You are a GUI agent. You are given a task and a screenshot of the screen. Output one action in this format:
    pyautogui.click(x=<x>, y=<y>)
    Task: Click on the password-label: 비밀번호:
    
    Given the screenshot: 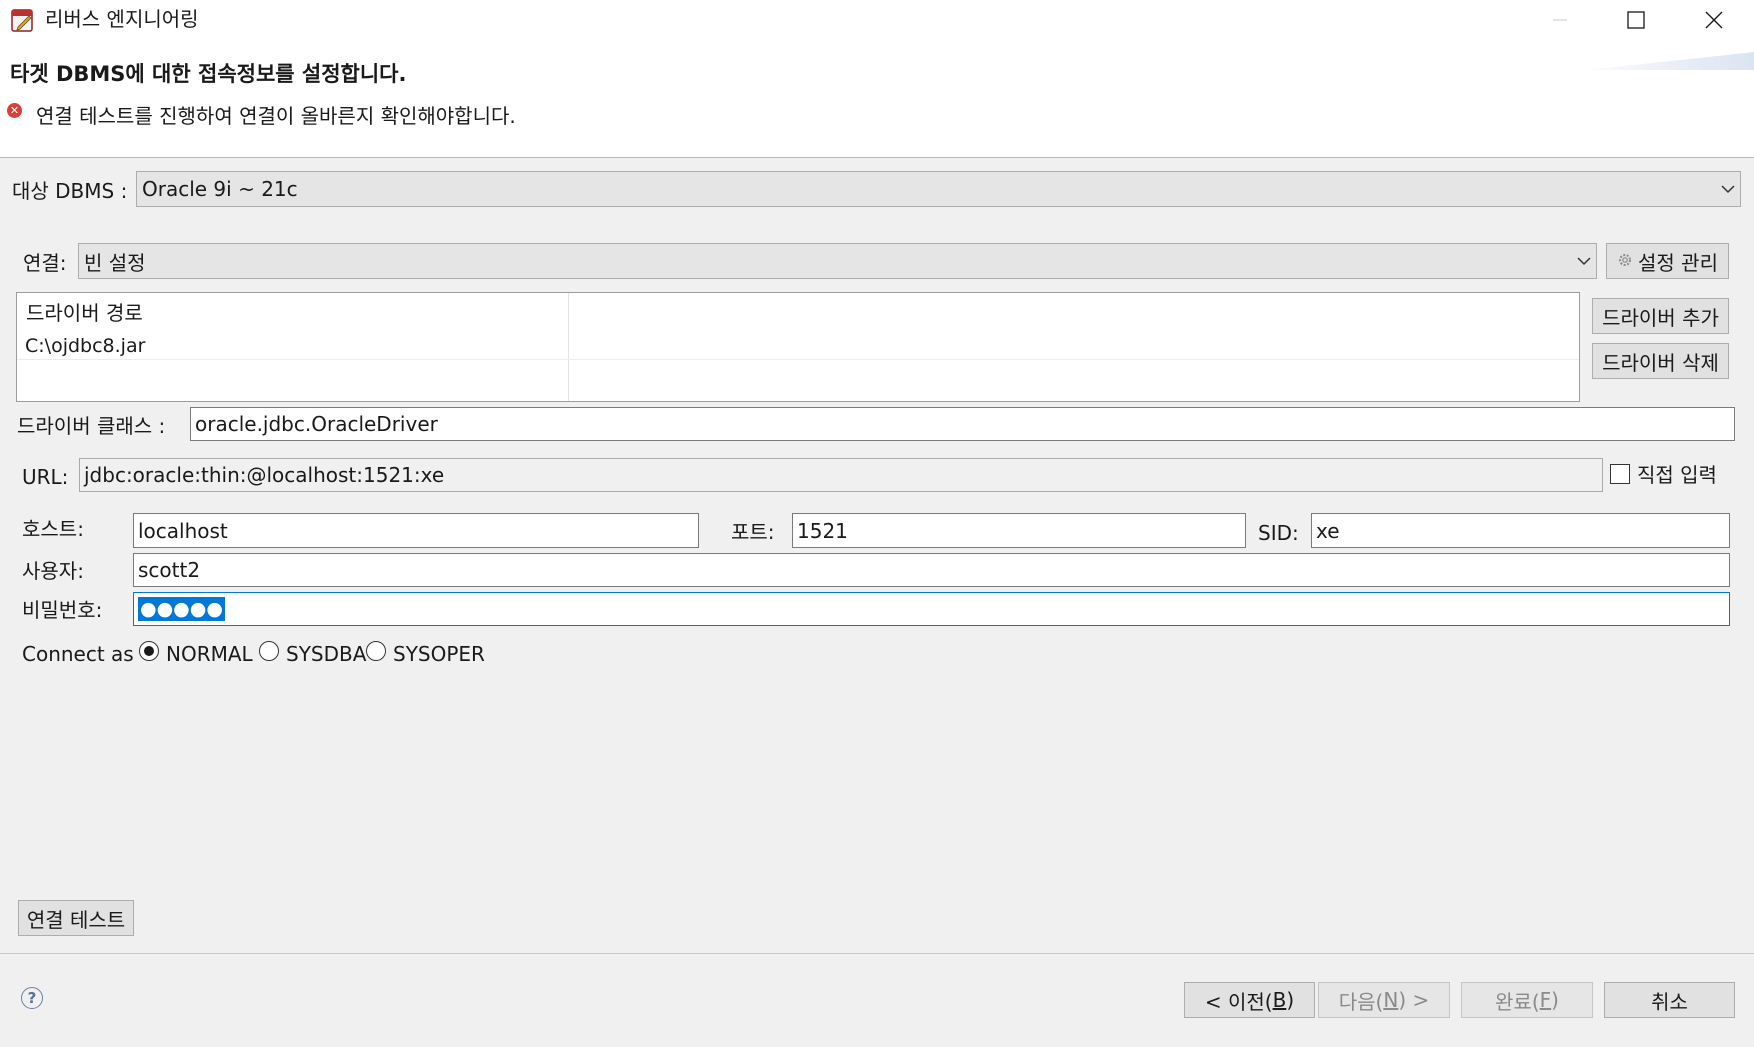 What is the action you would take?
    pyautogui.click(x=62, y=610)
    